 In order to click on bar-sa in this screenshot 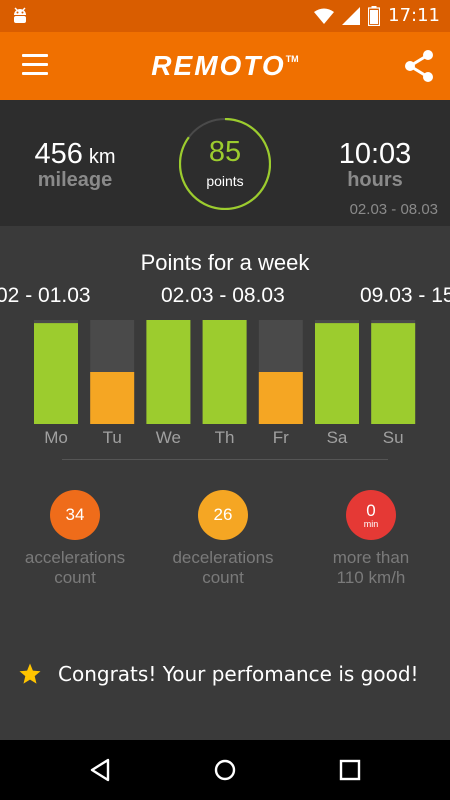, I will do `click(337, 373)`.